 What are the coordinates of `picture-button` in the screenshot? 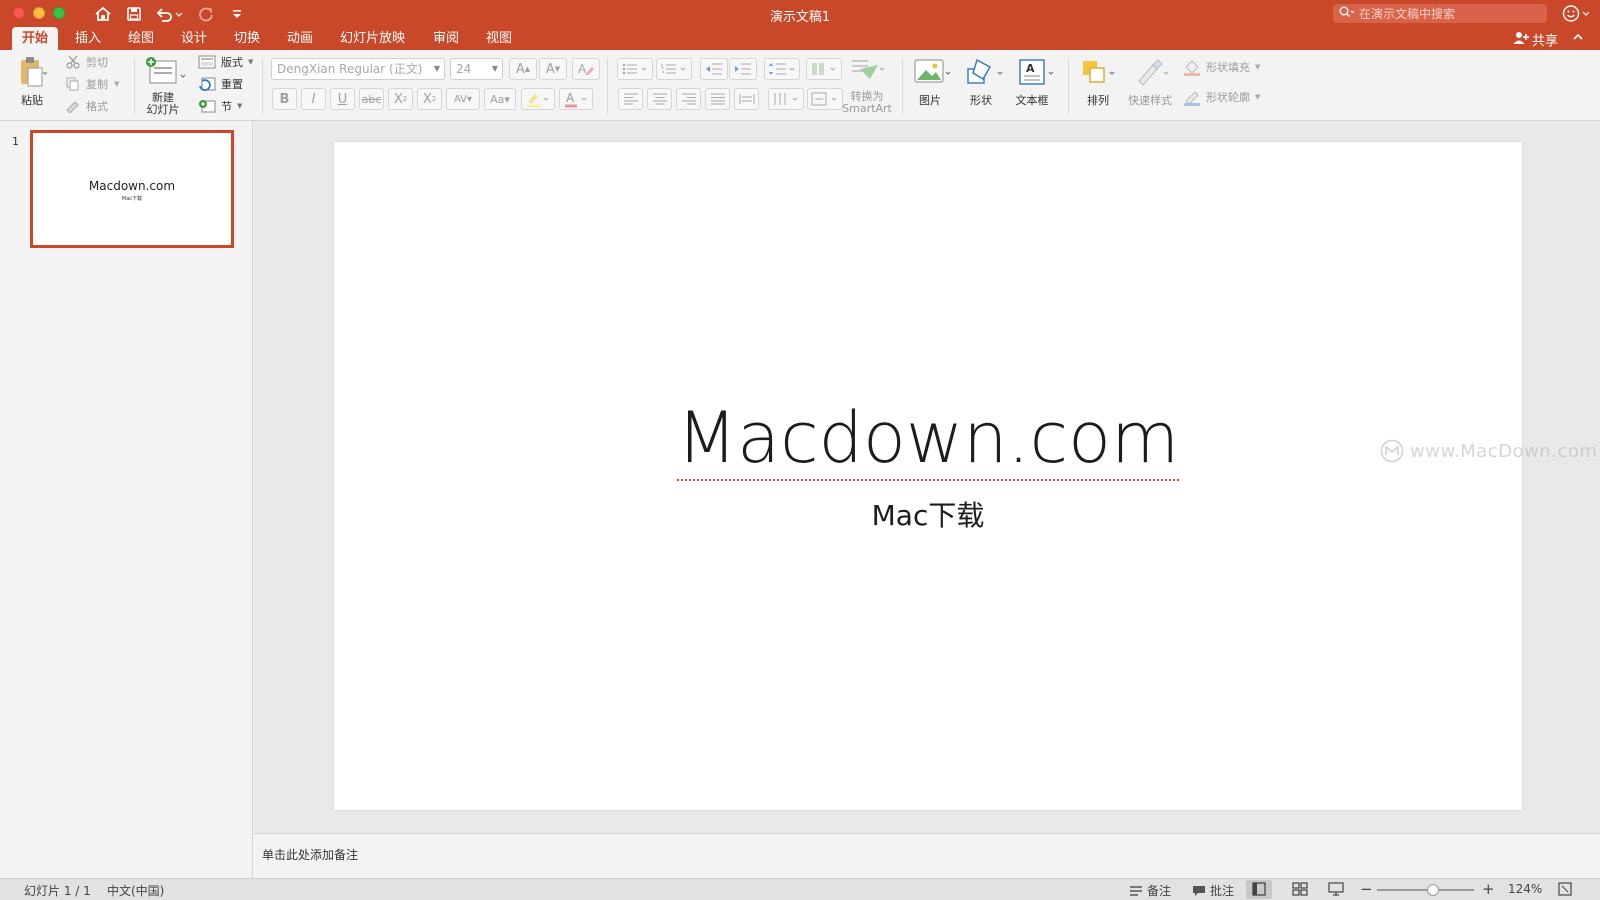 It's located at (933, 72).